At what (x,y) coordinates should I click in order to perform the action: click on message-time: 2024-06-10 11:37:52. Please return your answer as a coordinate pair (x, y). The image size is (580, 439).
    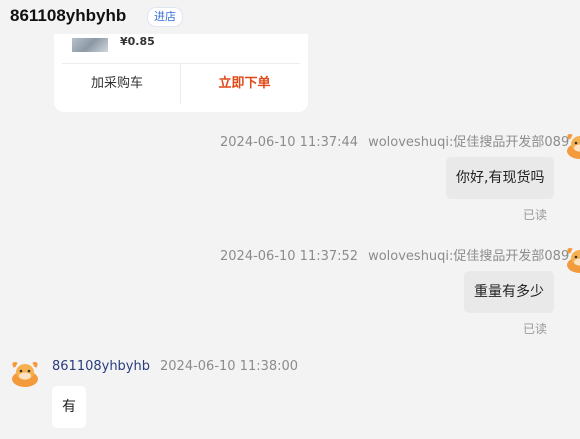
    Looking at the image, I should click on (289, 256).